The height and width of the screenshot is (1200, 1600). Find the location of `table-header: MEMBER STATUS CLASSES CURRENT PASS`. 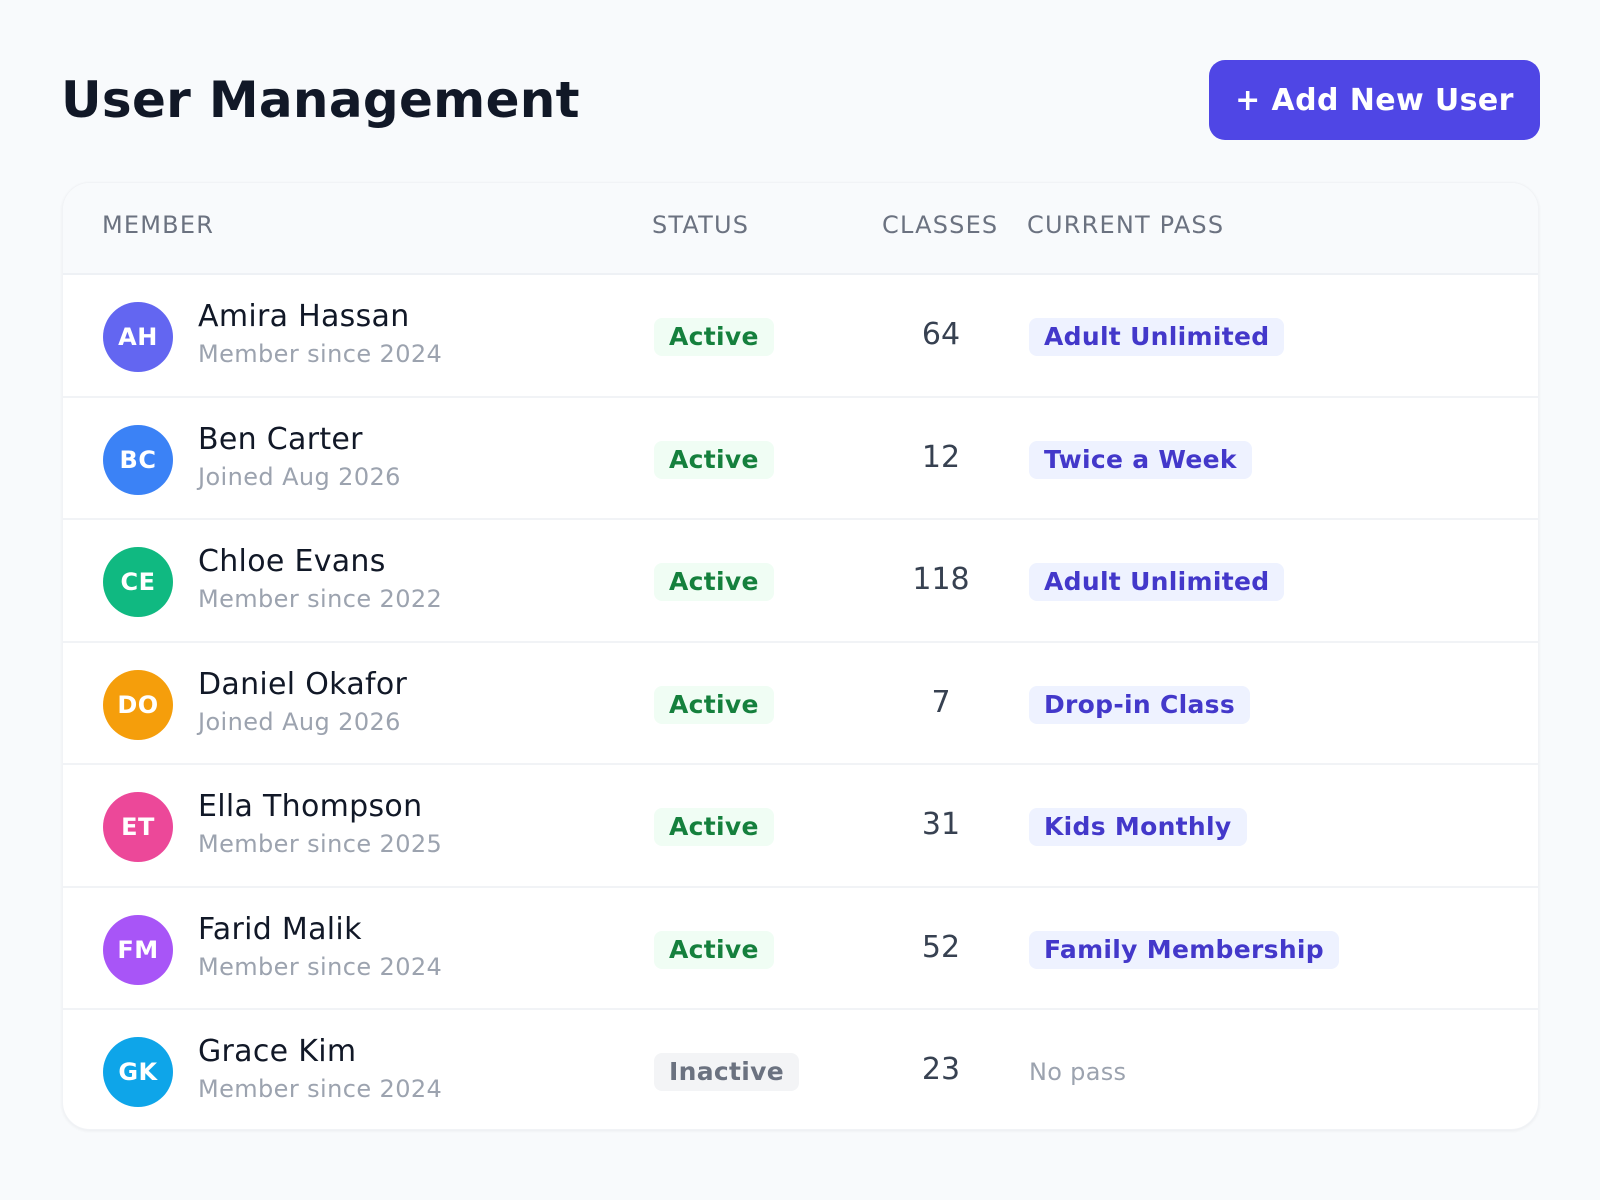

table-header: MEMBER STATUS CLASSES CURRENT PASS is located at coordinates (800, 229).